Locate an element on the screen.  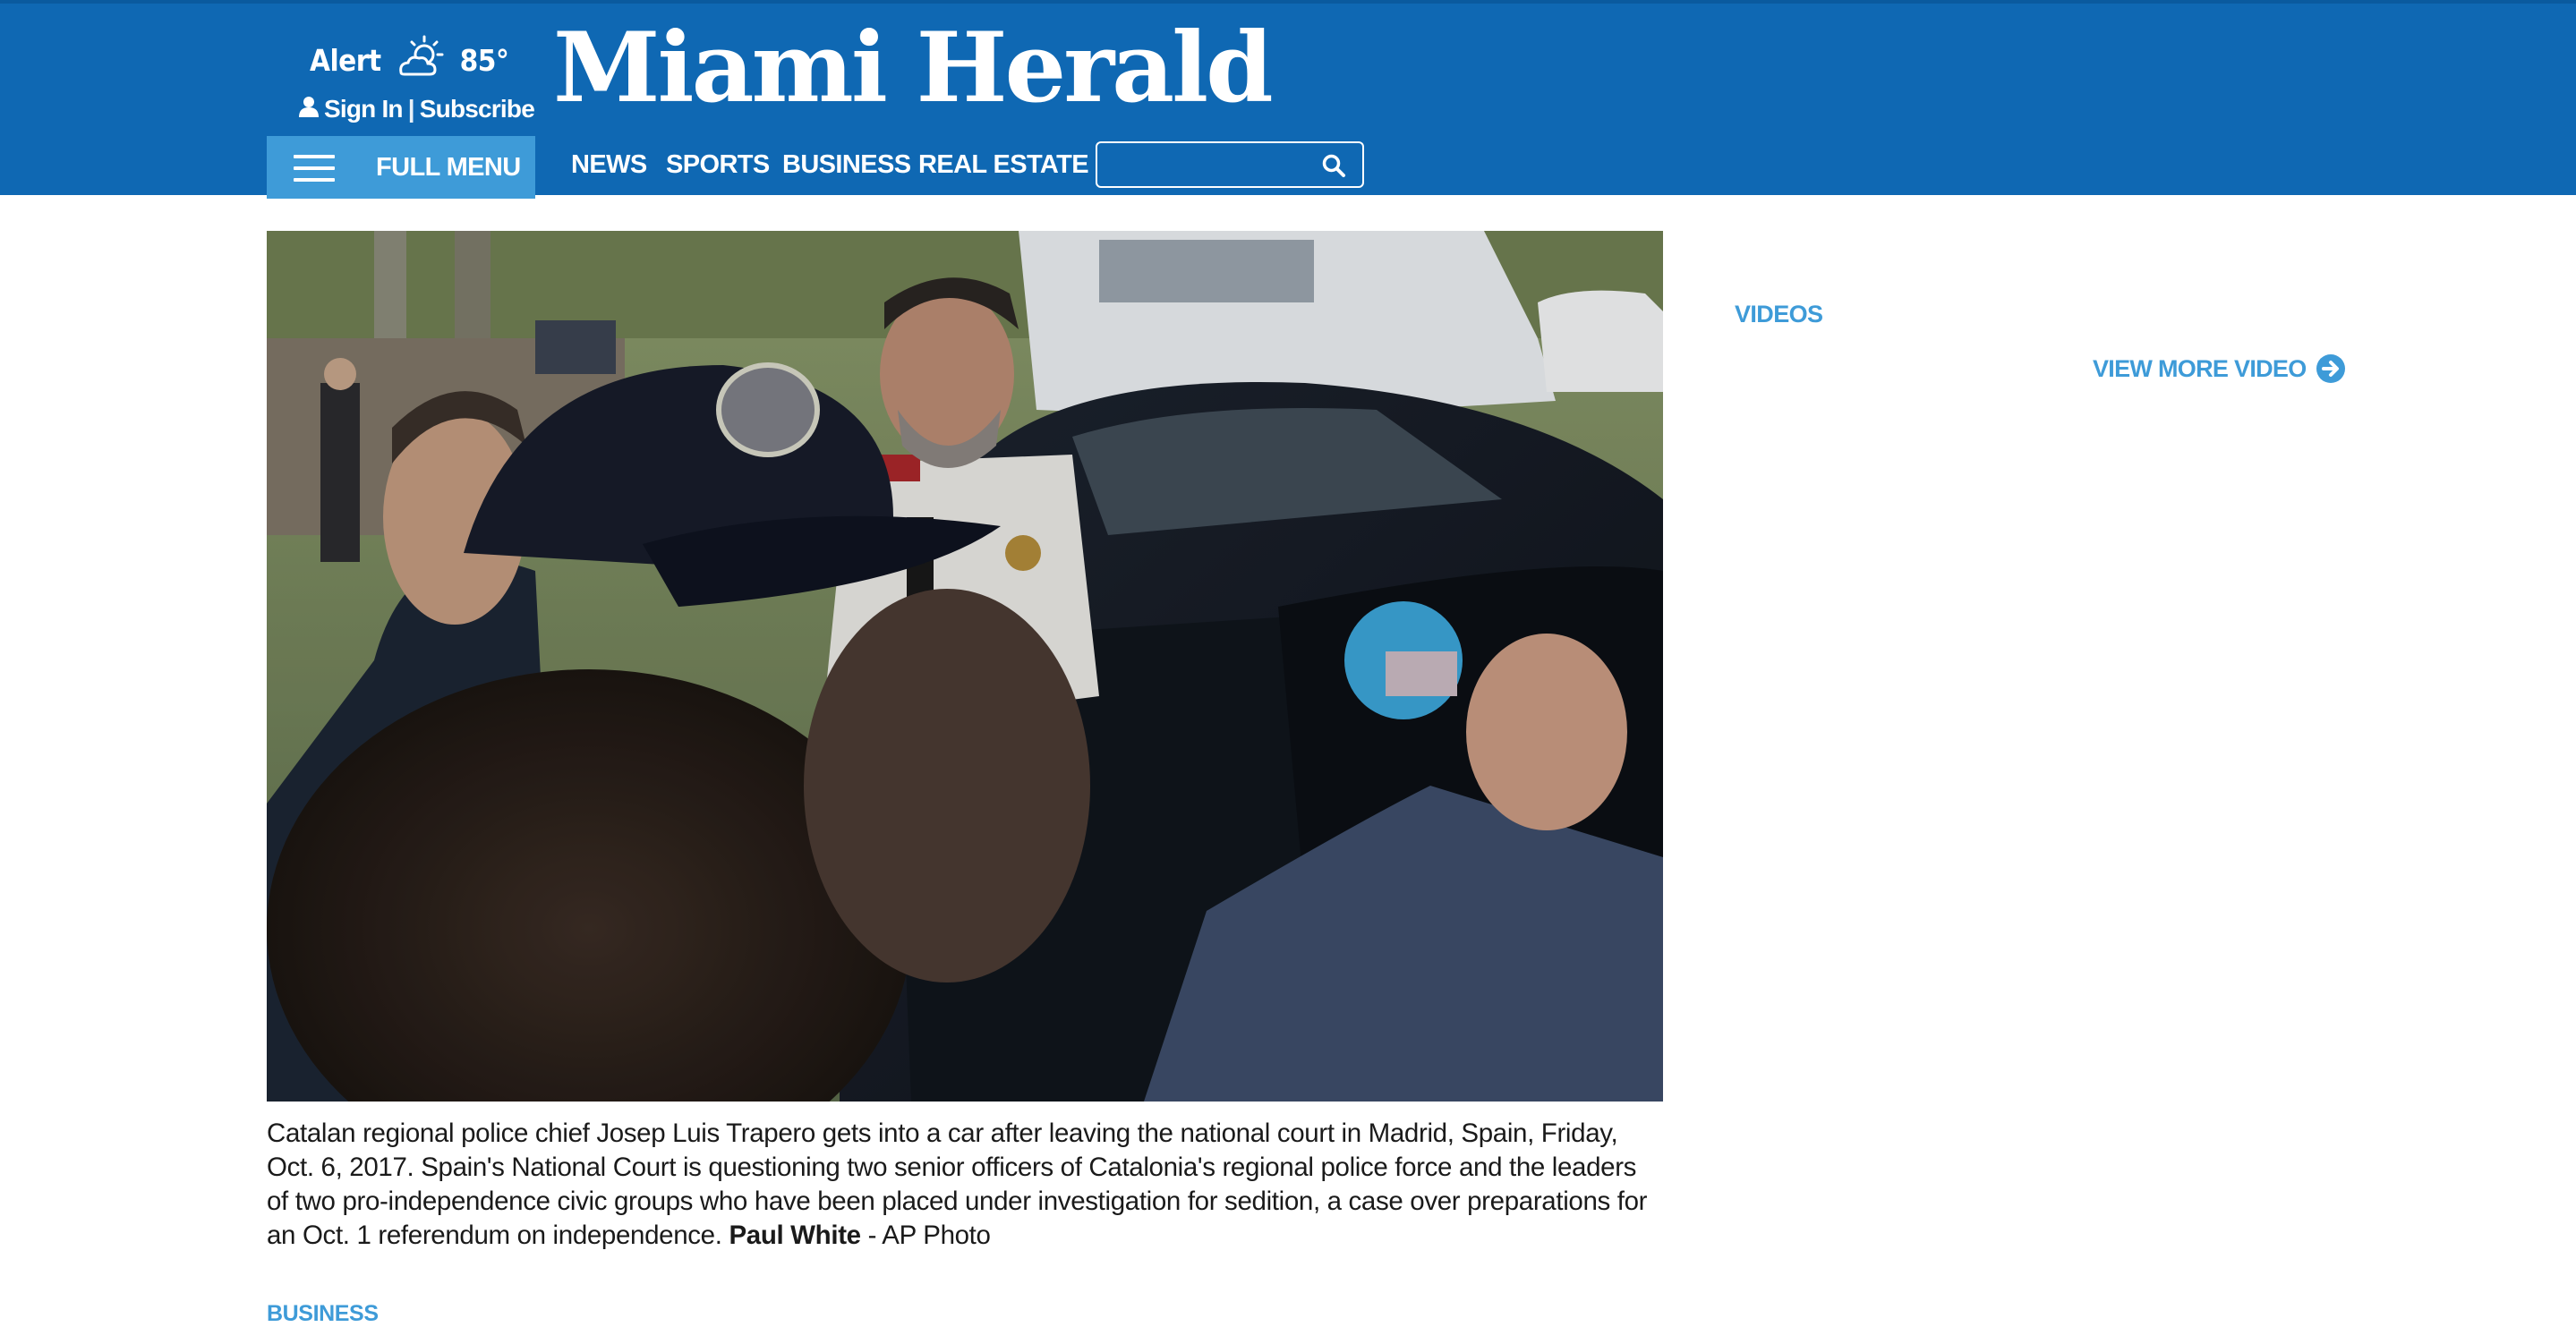
search-icon is located at coordinates (1333, 165).